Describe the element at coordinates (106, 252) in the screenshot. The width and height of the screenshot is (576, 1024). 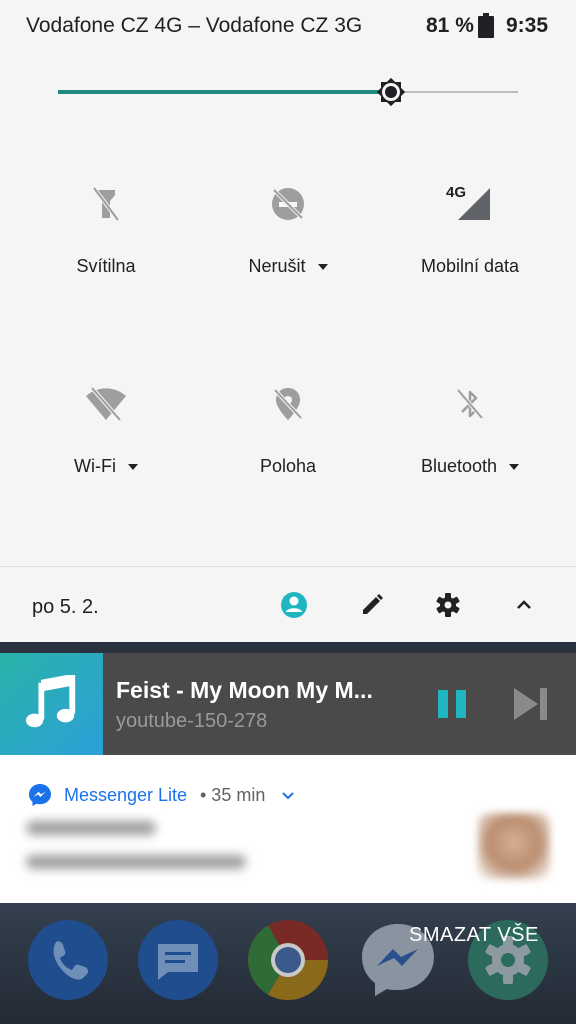
I see `tile-flashlight: Svítilna` at that location.